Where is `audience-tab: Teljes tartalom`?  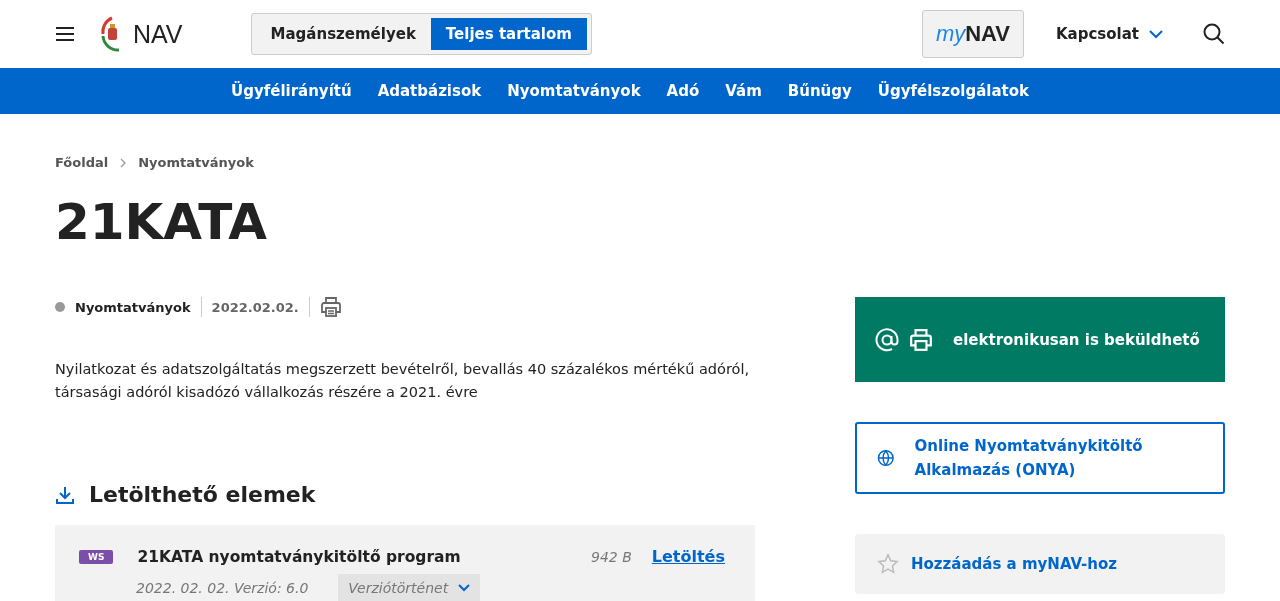 audience-tab: Teljes tartalom is located at coordinates (508, 34).